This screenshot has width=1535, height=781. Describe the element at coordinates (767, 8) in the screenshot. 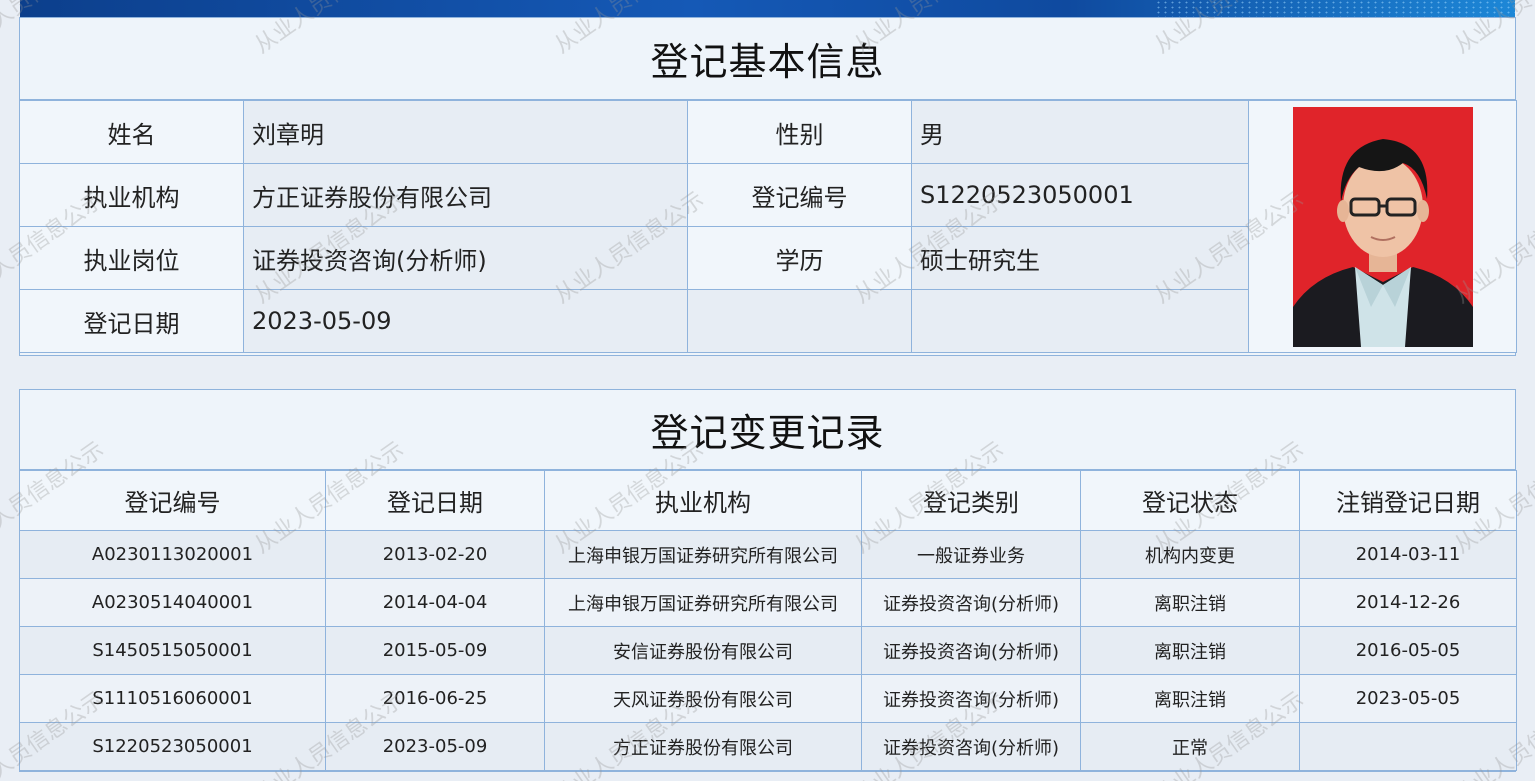

I see `top-banner` at that location.